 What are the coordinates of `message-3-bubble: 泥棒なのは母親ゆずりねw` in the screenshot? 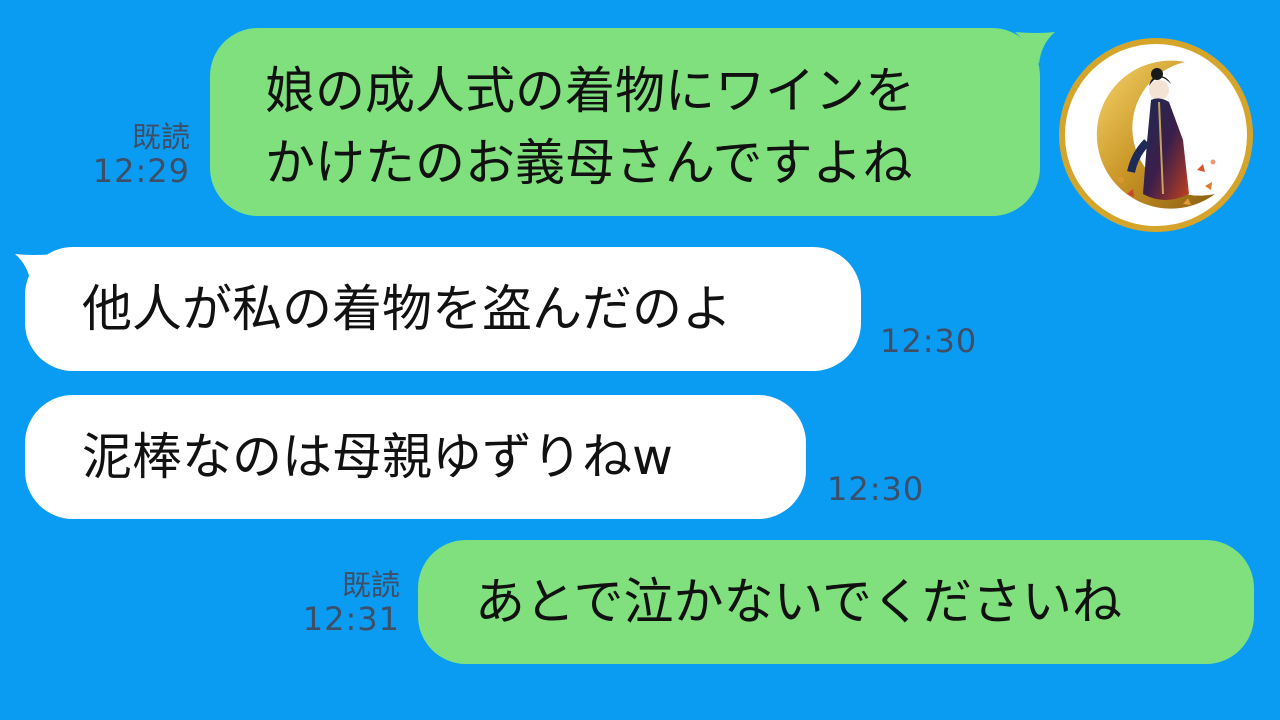 It's located at (415, 457).